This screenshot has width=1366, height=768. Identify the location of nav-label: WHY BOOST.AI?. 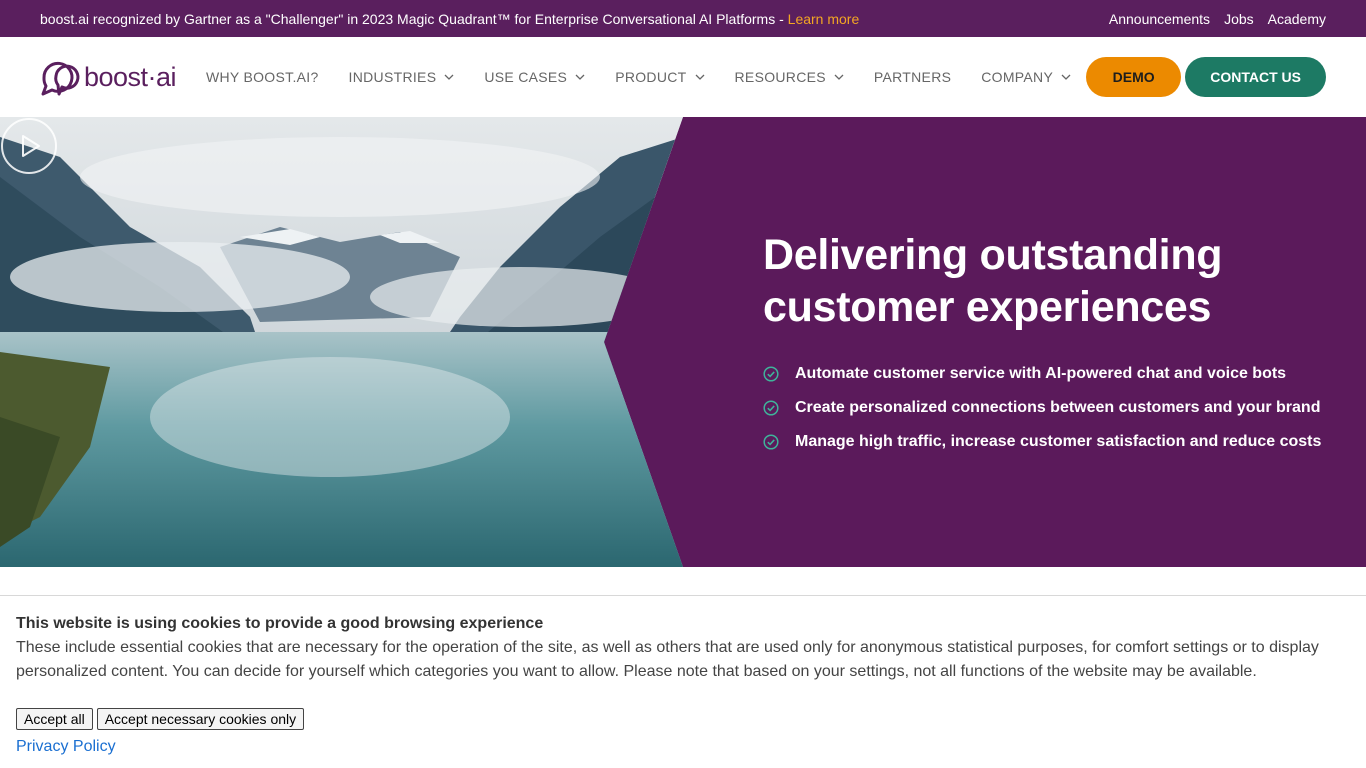
(262, 77).